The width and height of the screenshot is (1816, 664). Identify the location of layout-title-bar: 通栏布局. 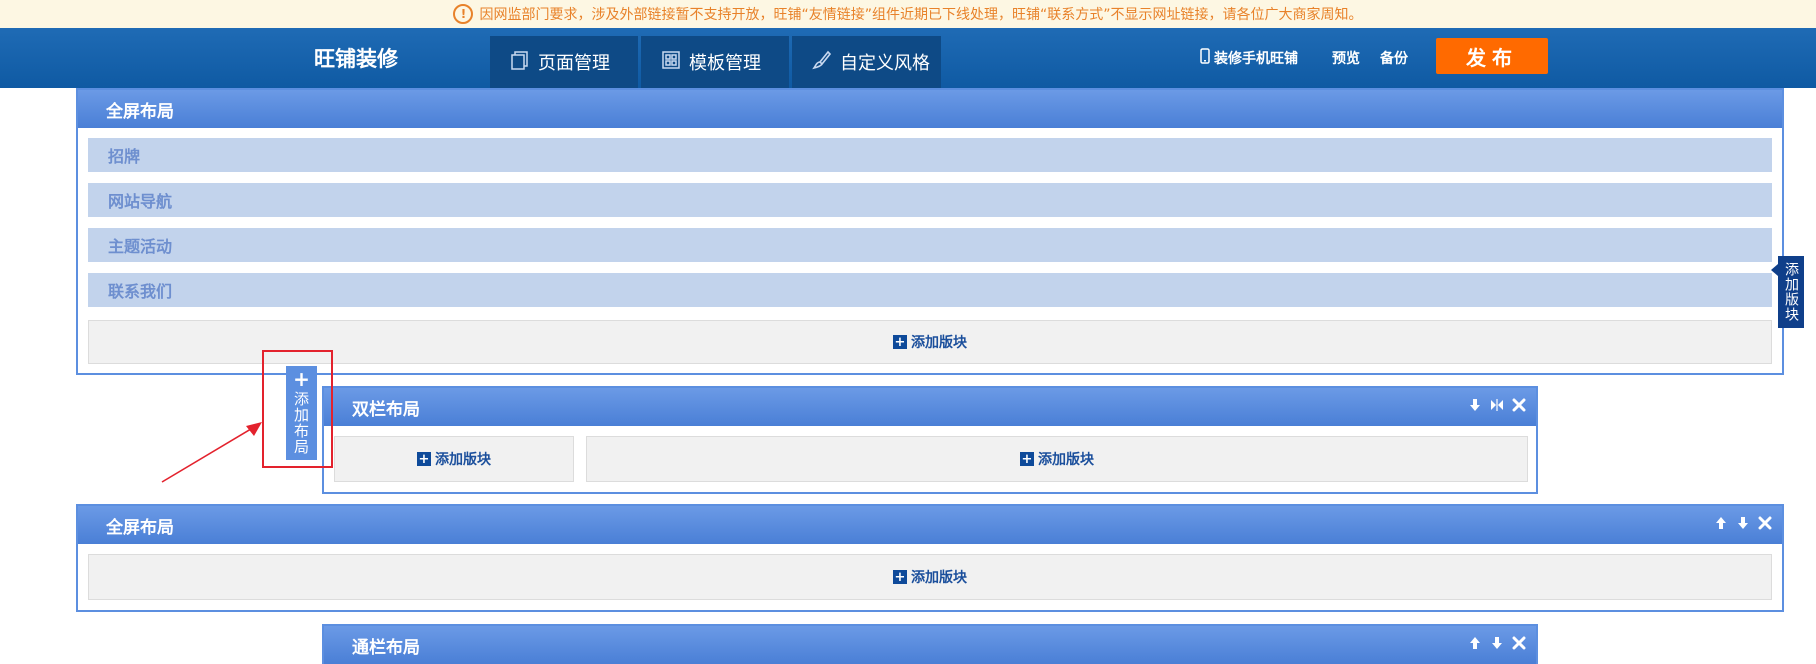
(930, 645).